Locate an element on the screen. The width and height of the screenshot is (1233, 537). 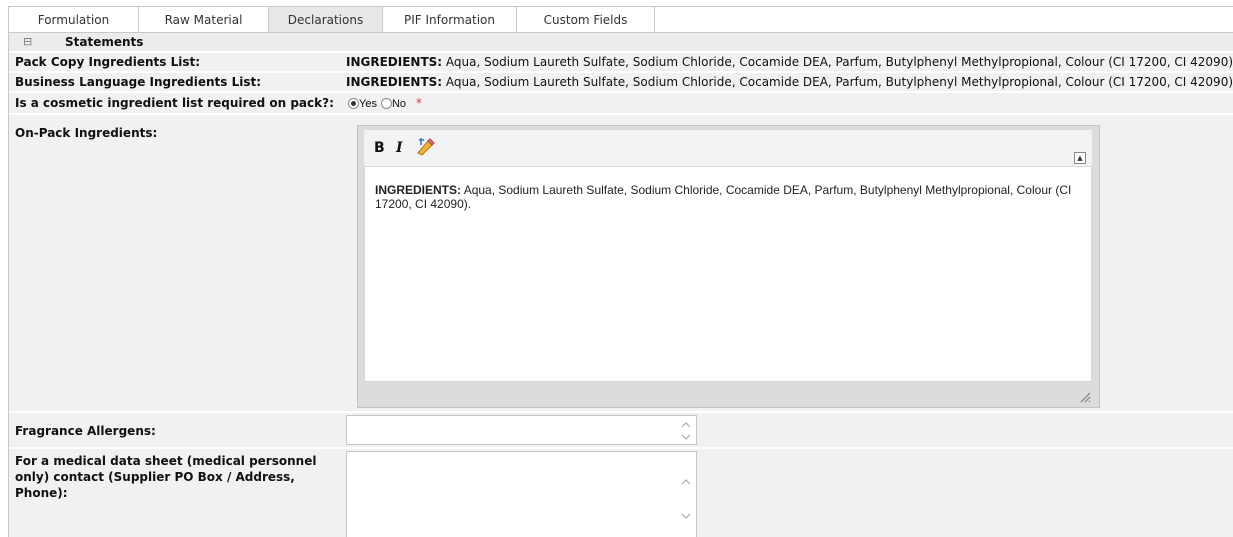
fragrance-allergens-field is located at coordinates (521, 430).